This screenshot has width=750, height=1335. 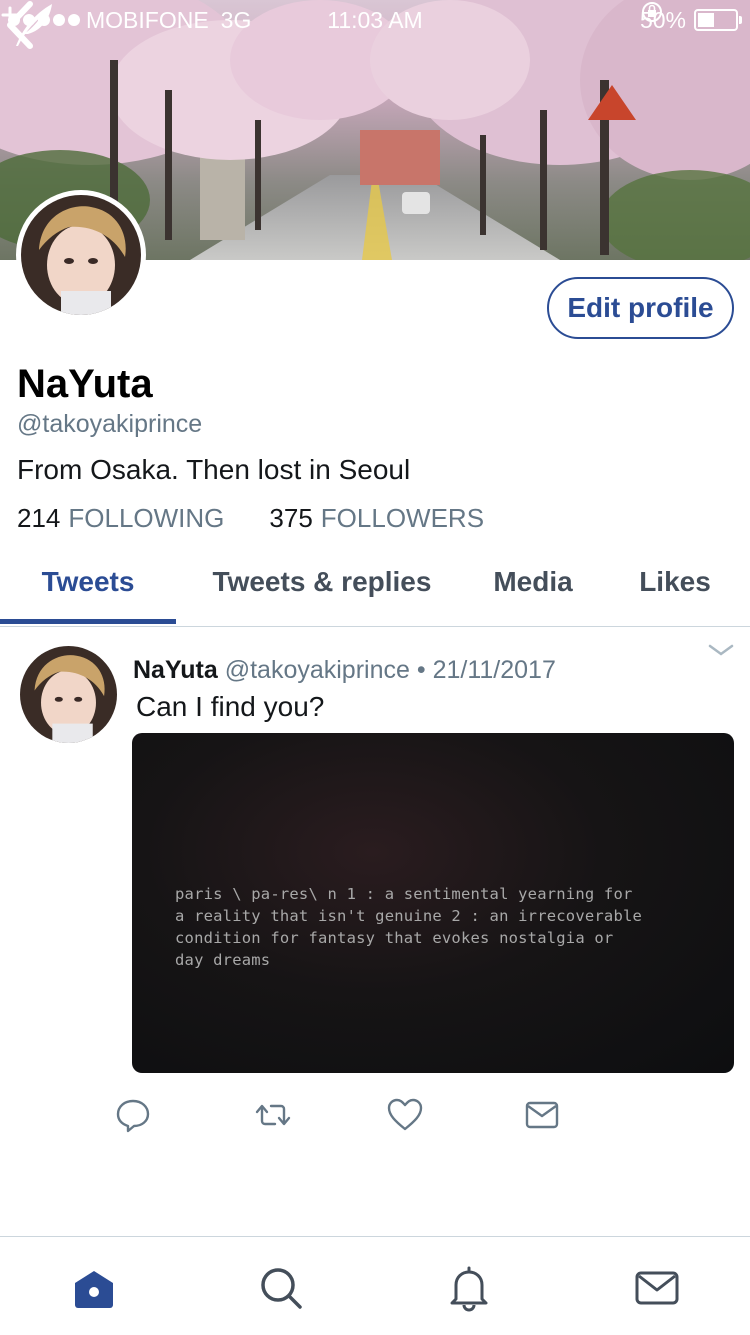 What do you see at coordinates (110, 424) in the screenshot?
I see `profile-handle: @takoyakiprince` at bounding box center [110, 424].